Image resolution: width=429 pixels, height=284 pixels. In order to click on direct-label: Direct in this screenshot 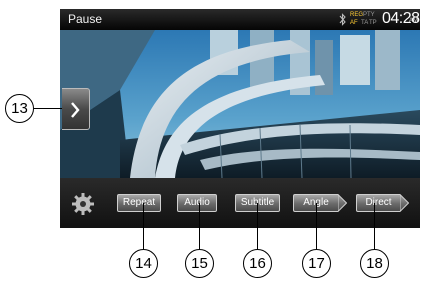, I will do `click(378, 202)`.